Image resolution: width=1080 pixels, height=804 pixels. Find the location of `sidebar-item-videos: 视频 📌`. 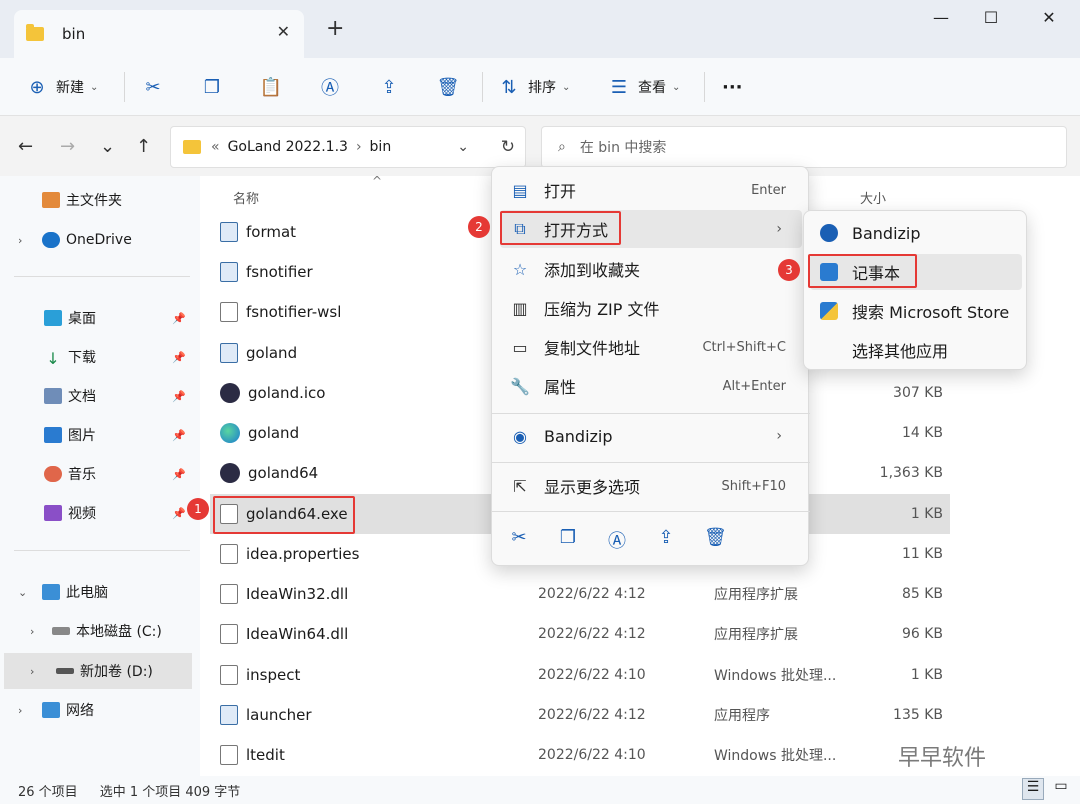

sidebar-item-videos: 视频 📌 is located at coordinates (96, 513).